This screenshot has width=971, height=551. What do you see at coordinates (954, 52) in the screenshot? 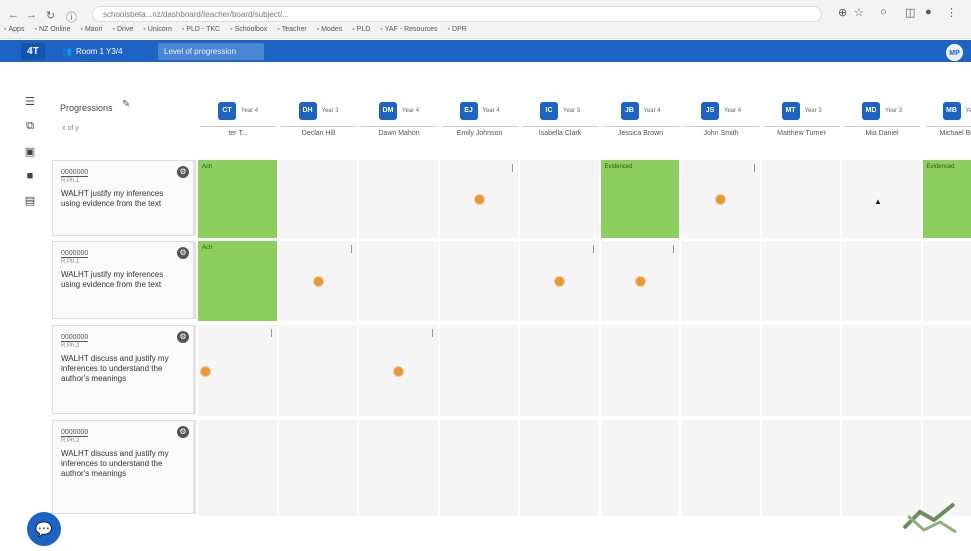
I see `user-avatar: MP` at bounding box center [954, 52].